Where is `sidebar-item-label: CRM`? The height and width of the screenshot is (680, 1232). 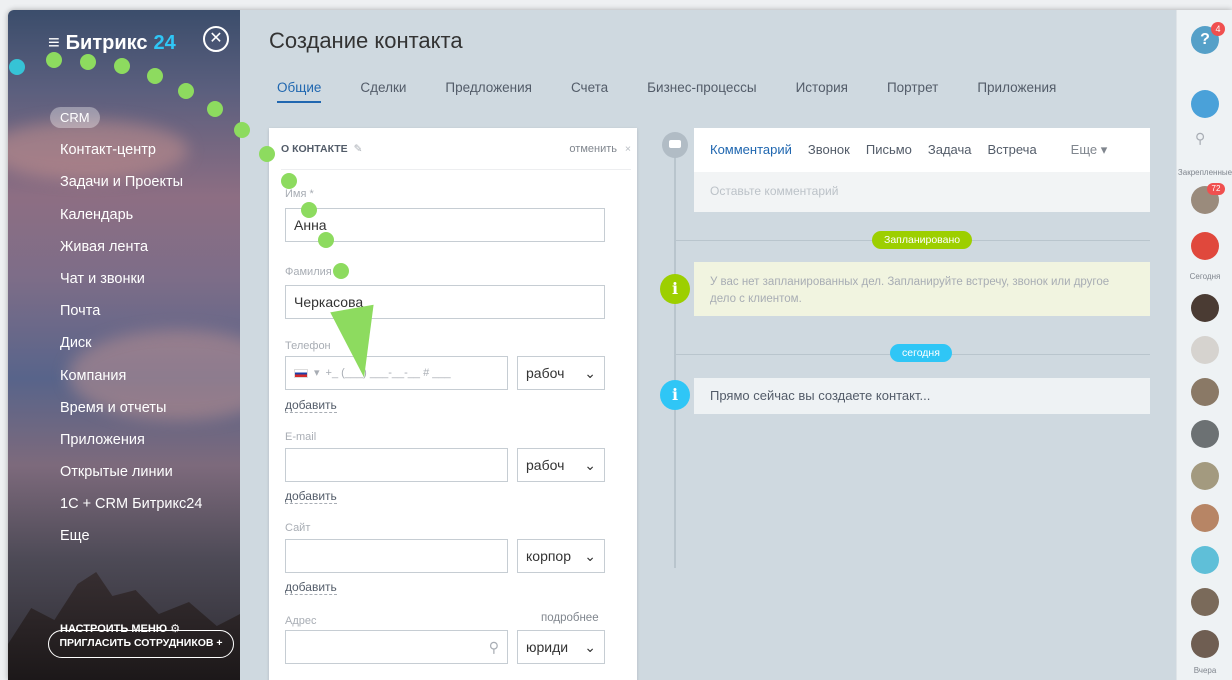
sidebar-item-label: CRM is located at coordinates (75, 117).